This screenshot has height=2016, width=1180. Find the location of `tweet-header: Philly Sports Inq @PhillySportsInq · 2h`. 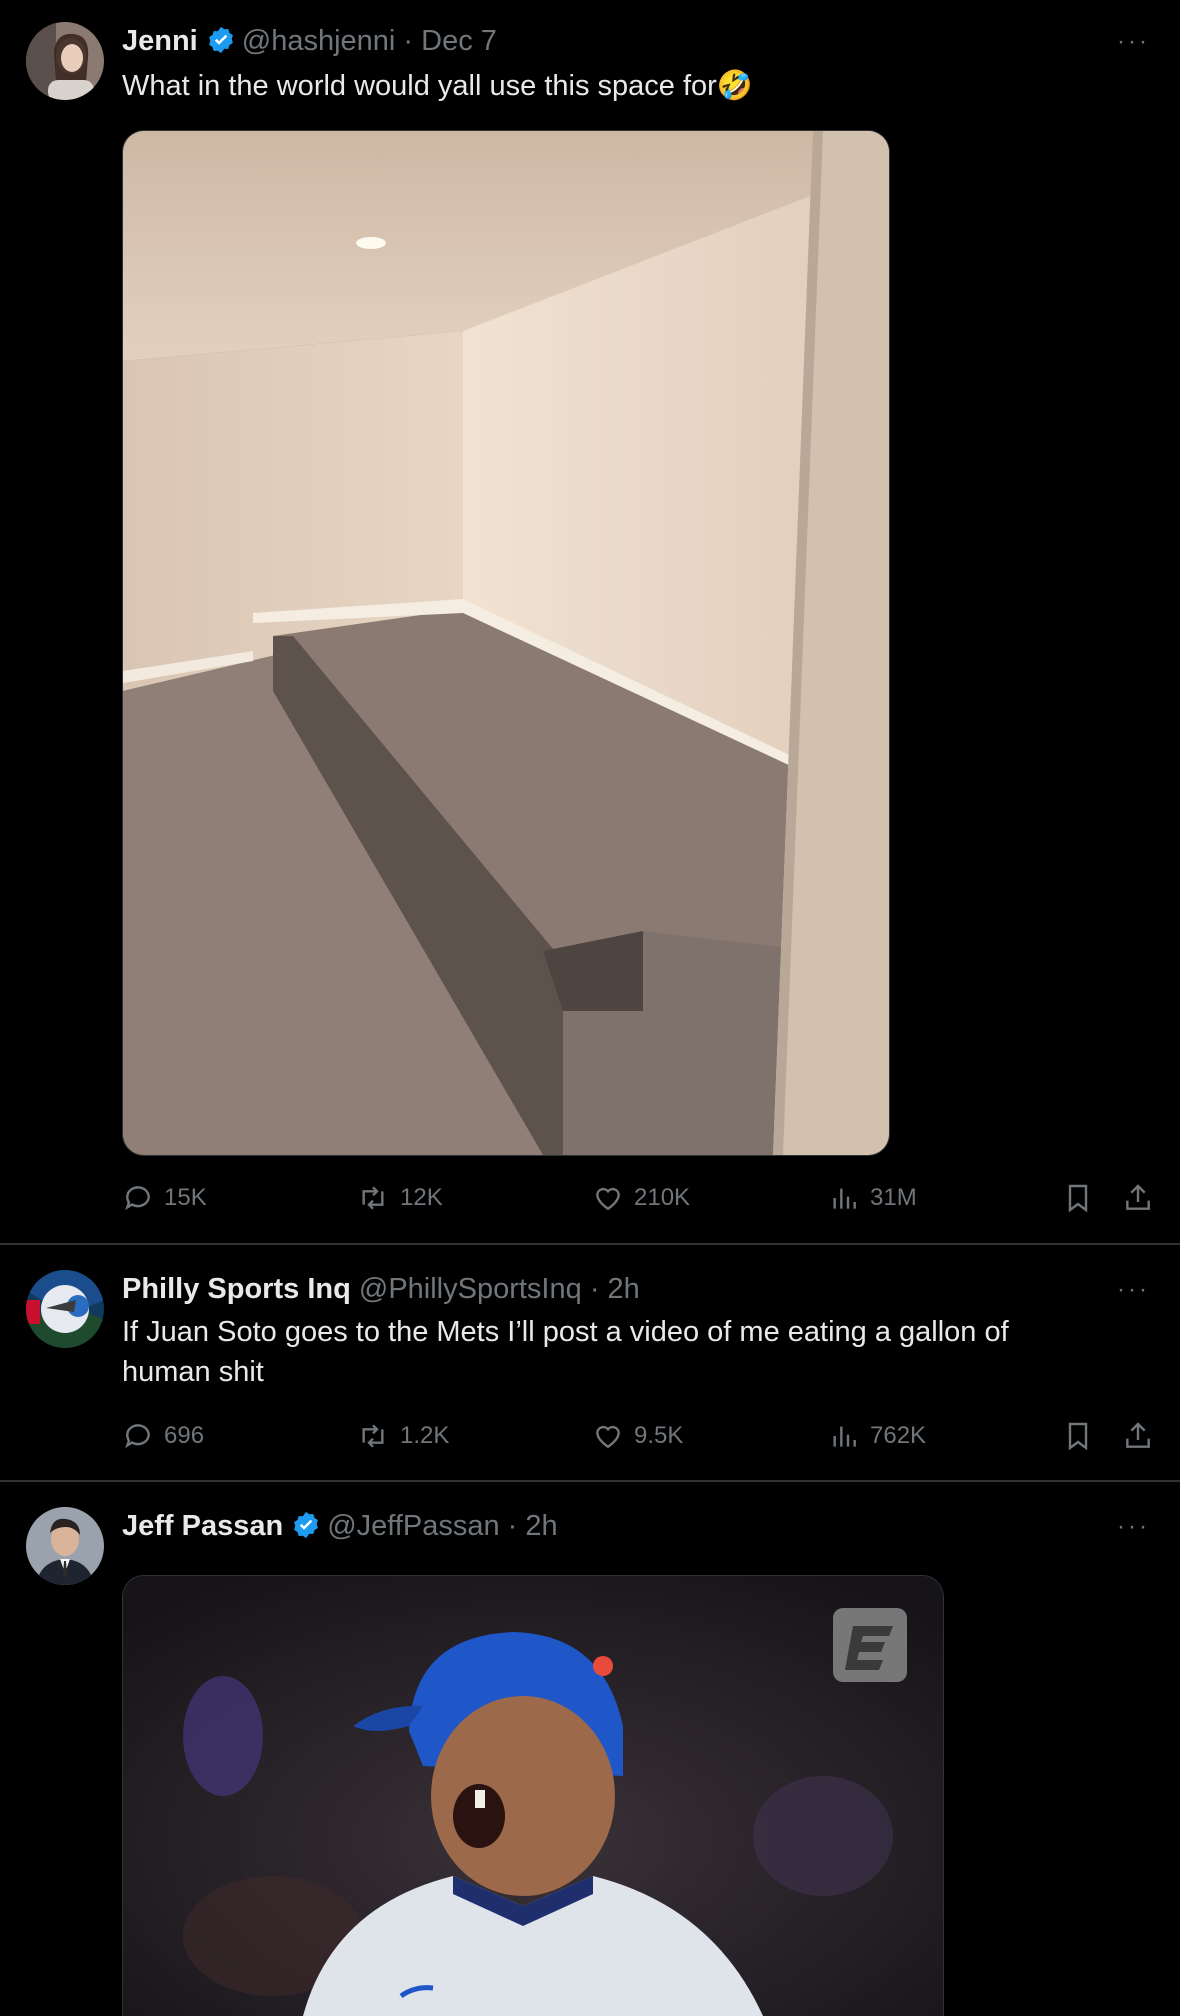

tweet-header: Philly Sports Inq @PhillySportsInq · 2h is located at coordinates (381, 1289).